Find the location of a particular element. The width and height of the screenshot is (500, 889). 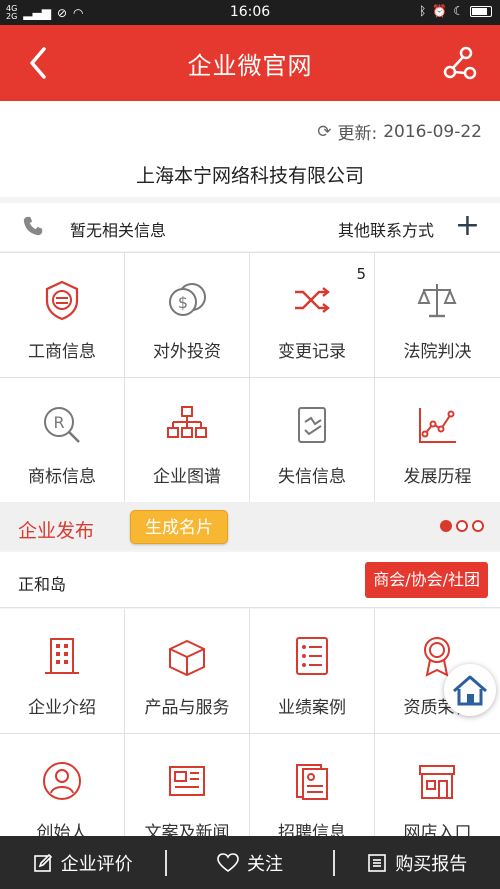

home-icon is located at coordinates (470, 690).